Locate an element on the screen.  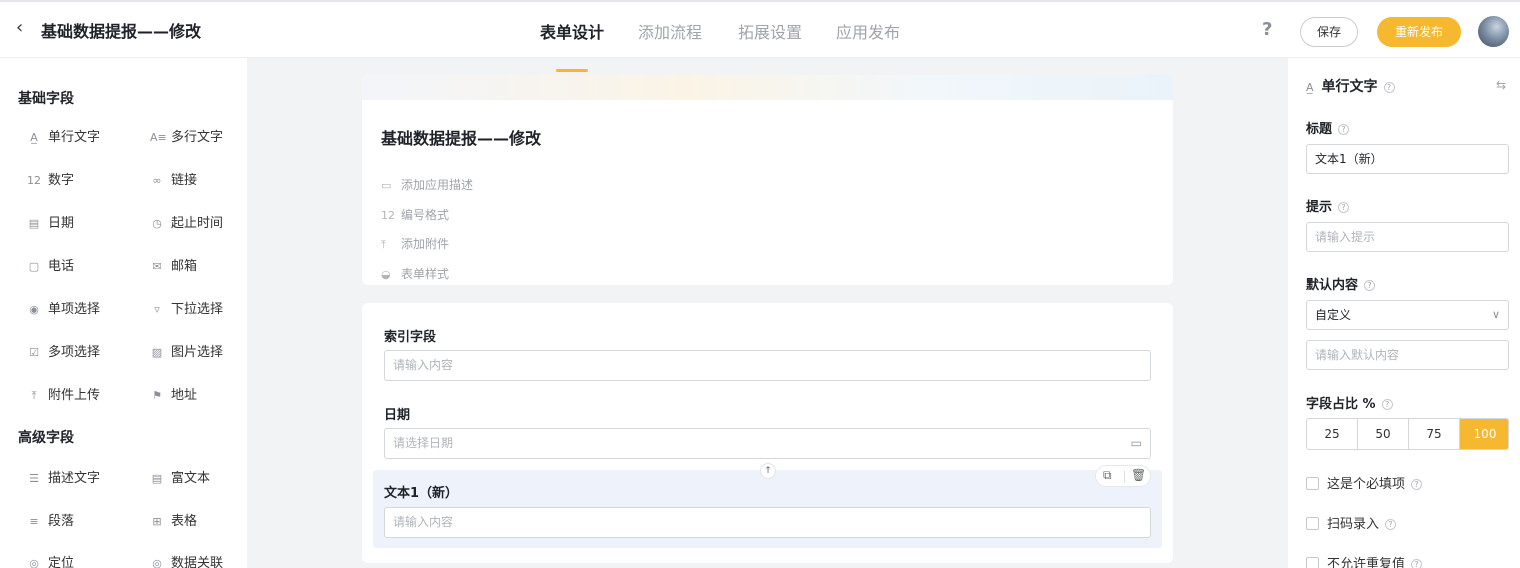
checkbox-label: 扫码录入 is located at coordinates (1353, 524).